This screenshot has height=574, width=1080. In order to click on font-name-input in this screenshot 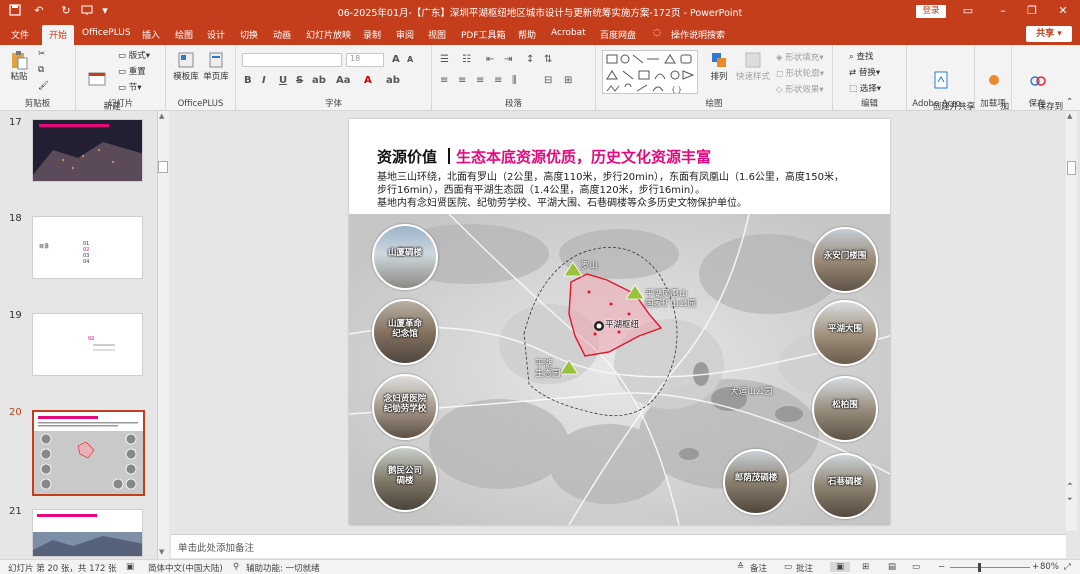, I will do `click(292, 60)`.